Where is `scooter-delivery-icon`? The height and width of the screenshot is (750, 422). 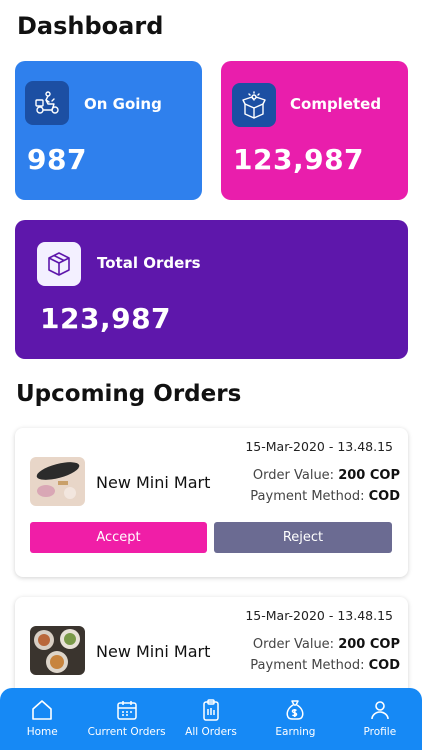 scooter-delivery-icon is located at coordinates (47, 103).